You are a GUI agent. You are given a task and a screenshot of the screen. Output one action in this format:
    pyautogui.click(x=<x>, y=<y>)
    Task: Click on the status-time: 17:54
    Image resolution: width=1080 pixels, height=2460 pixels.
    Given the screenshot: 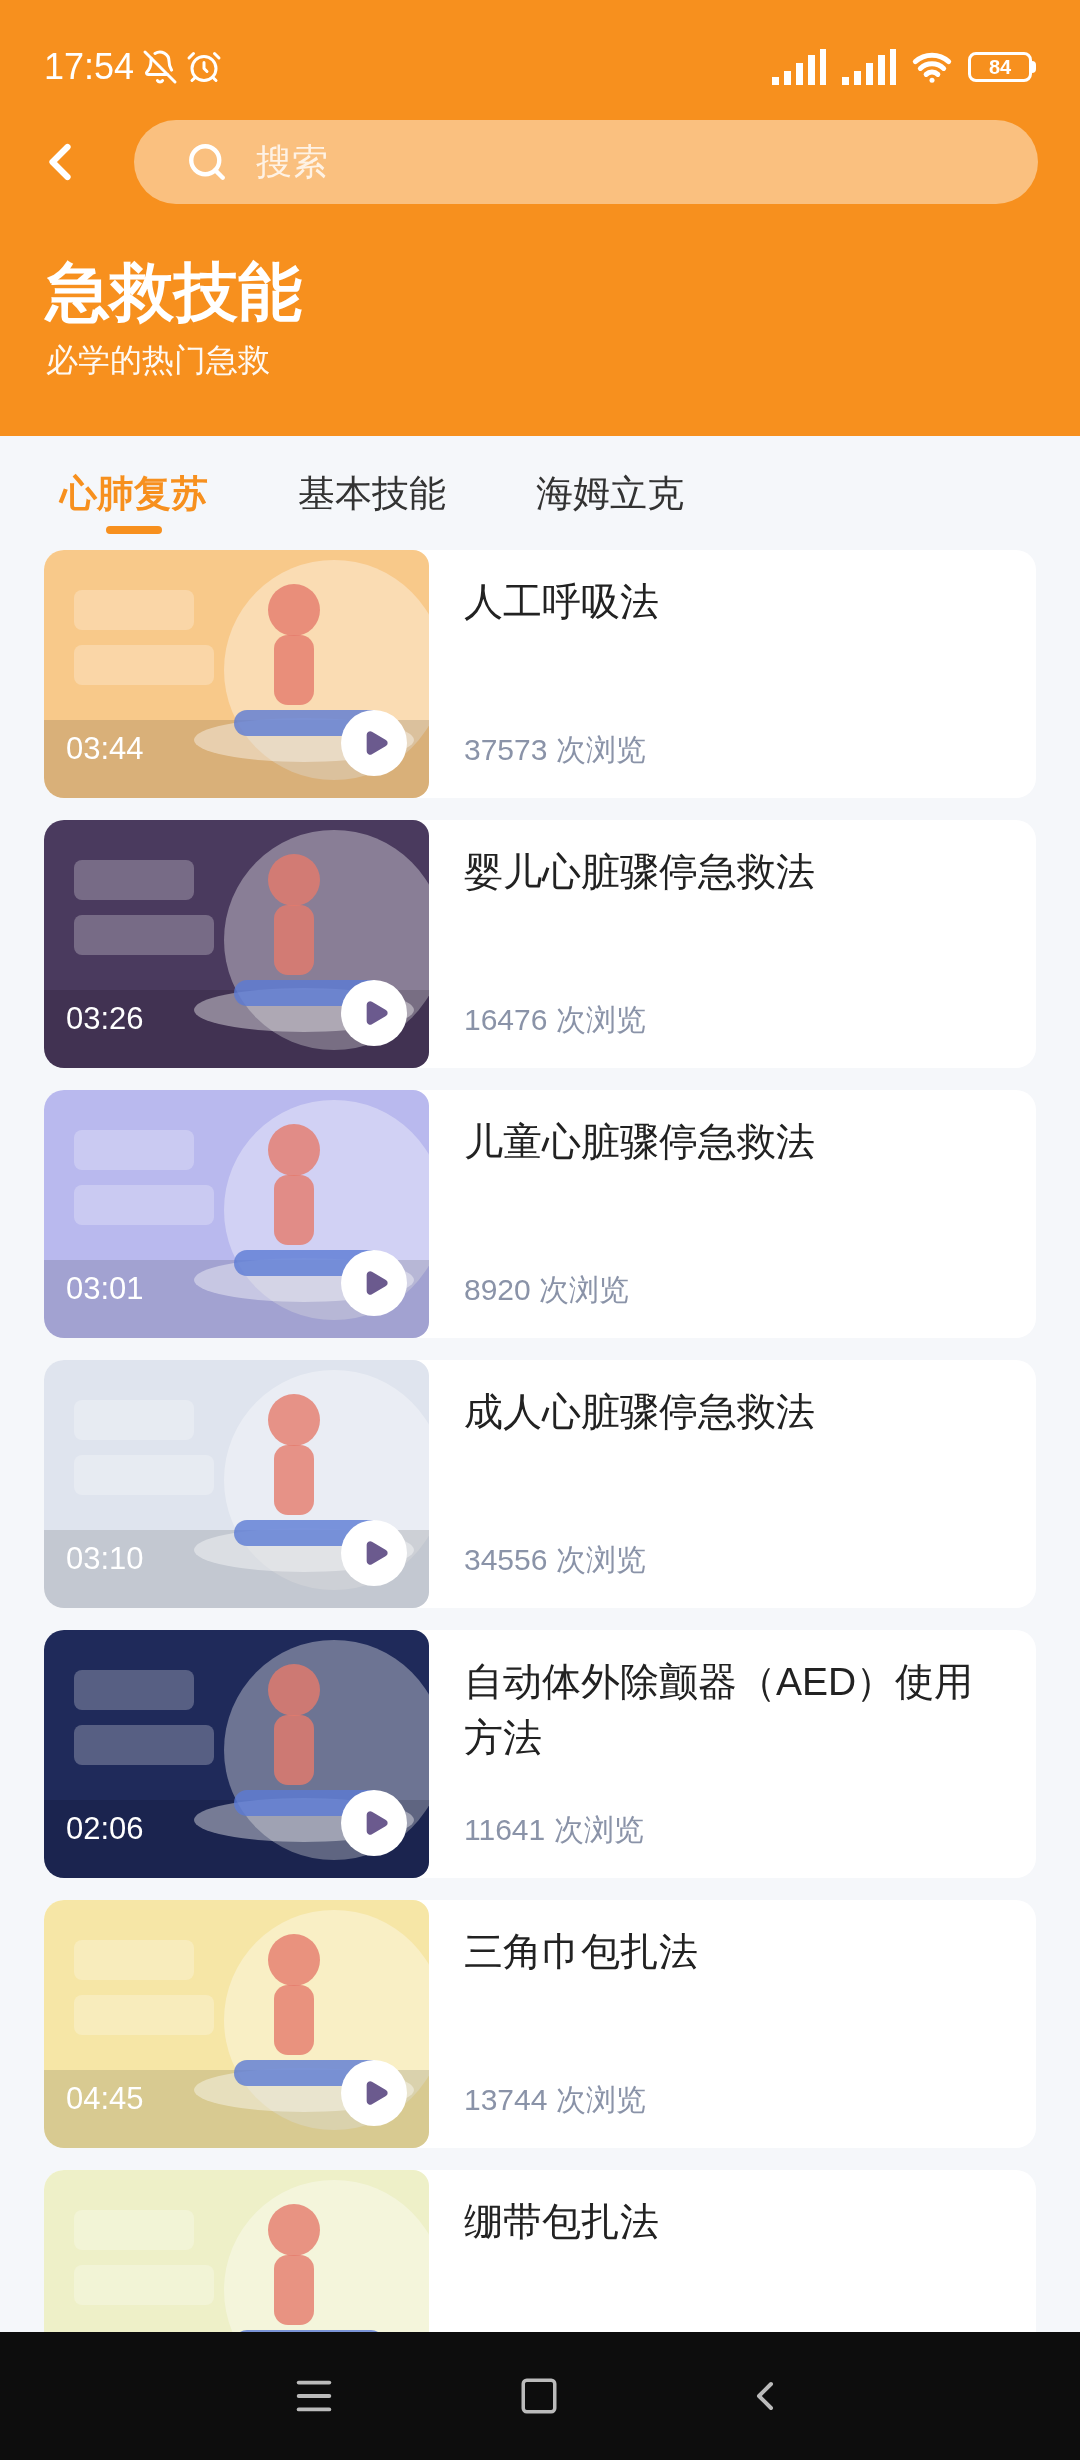 What is the action you would take?
    pyautogui.click(x=89, y=67)
    